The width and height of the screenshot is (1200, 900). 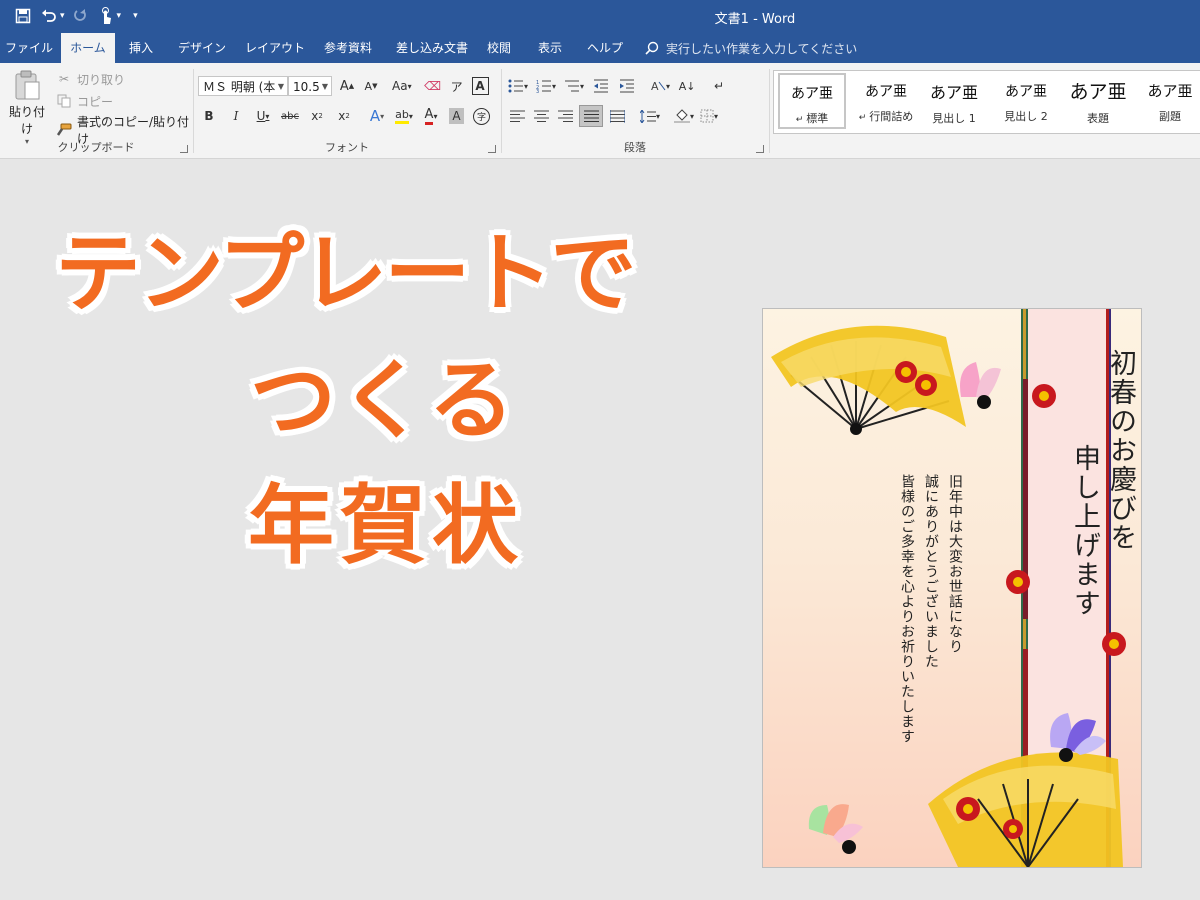 I want to click on underline-icon: U ▾, so click(x=263, y=116).